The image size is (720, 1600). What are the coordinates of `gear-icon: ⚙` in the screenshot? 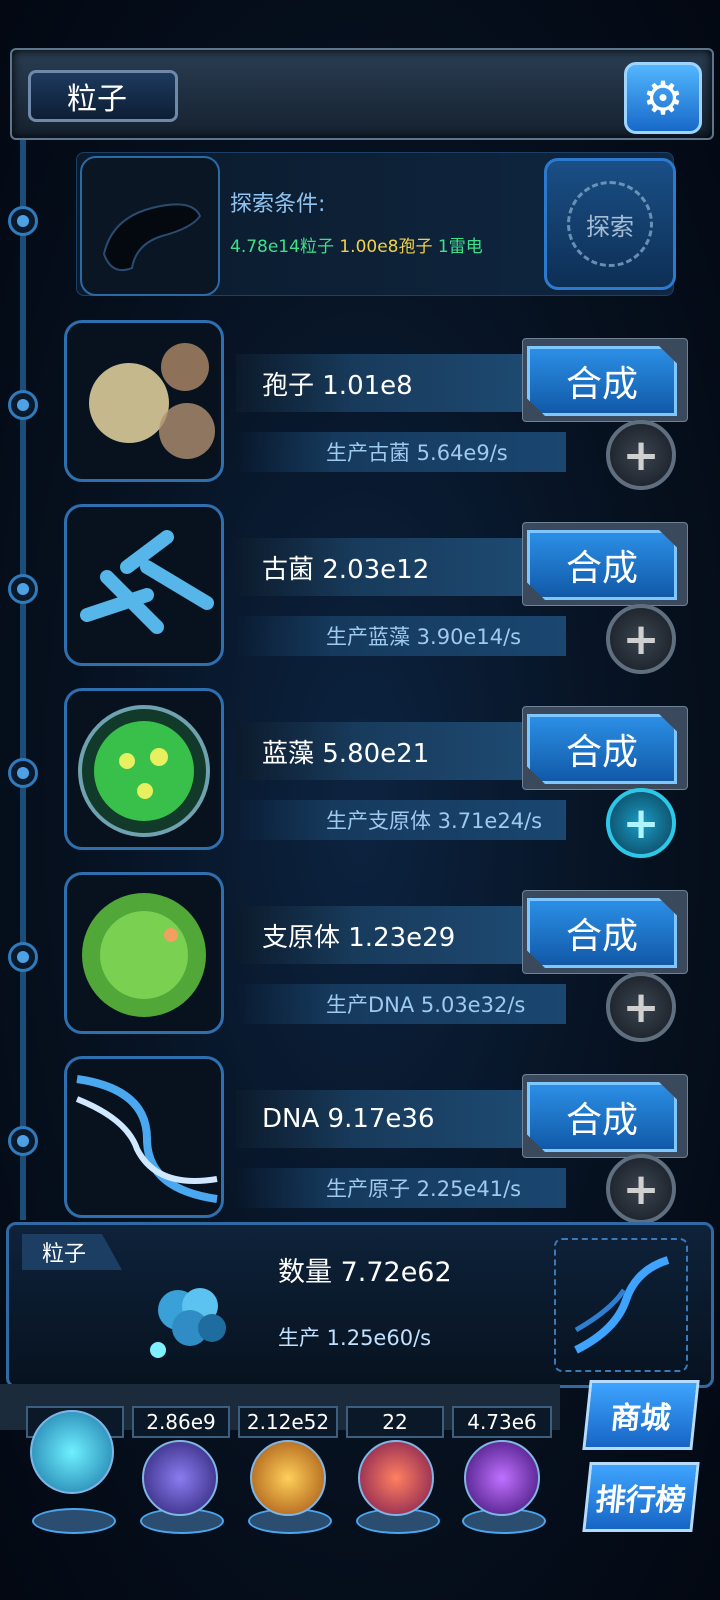 It's located at (663, 98).